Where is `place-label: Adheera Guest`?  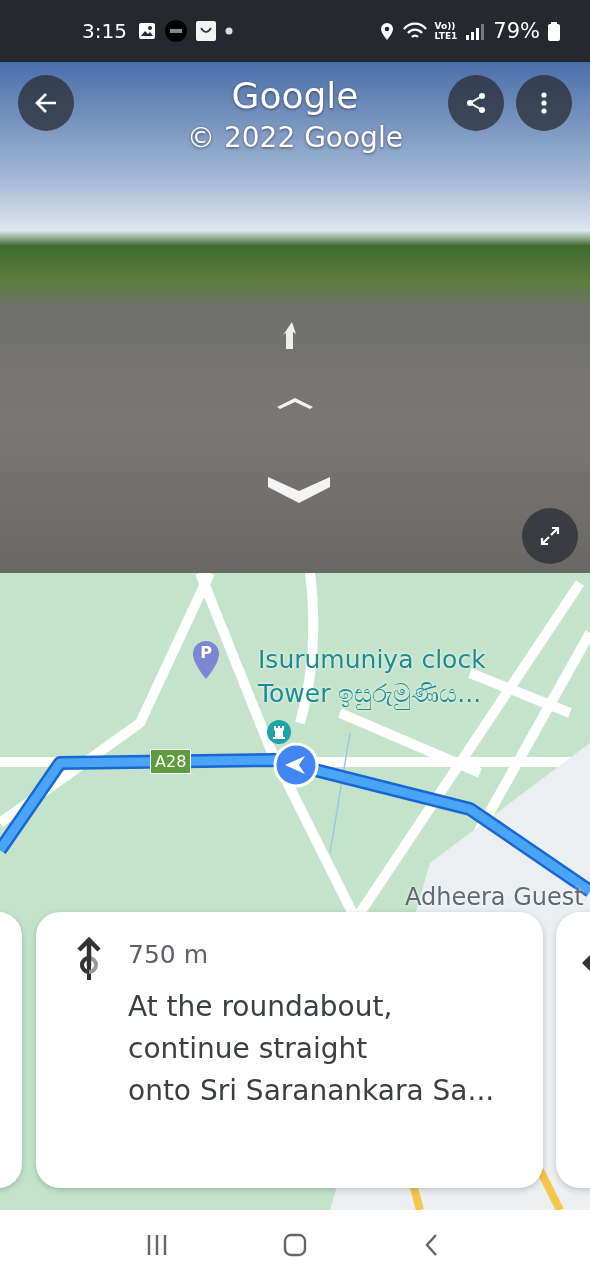 place-label: Adheera Guest is located at coordinates (494, 897).